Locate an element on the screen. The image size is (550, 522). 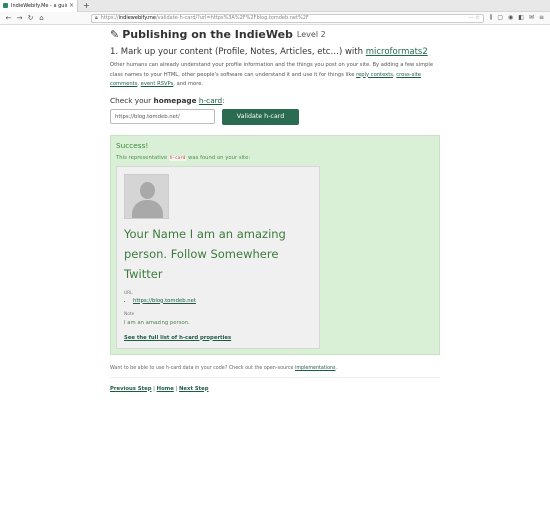
event-rsvps-link: event RSVPs is located at coordinates (157, 84).